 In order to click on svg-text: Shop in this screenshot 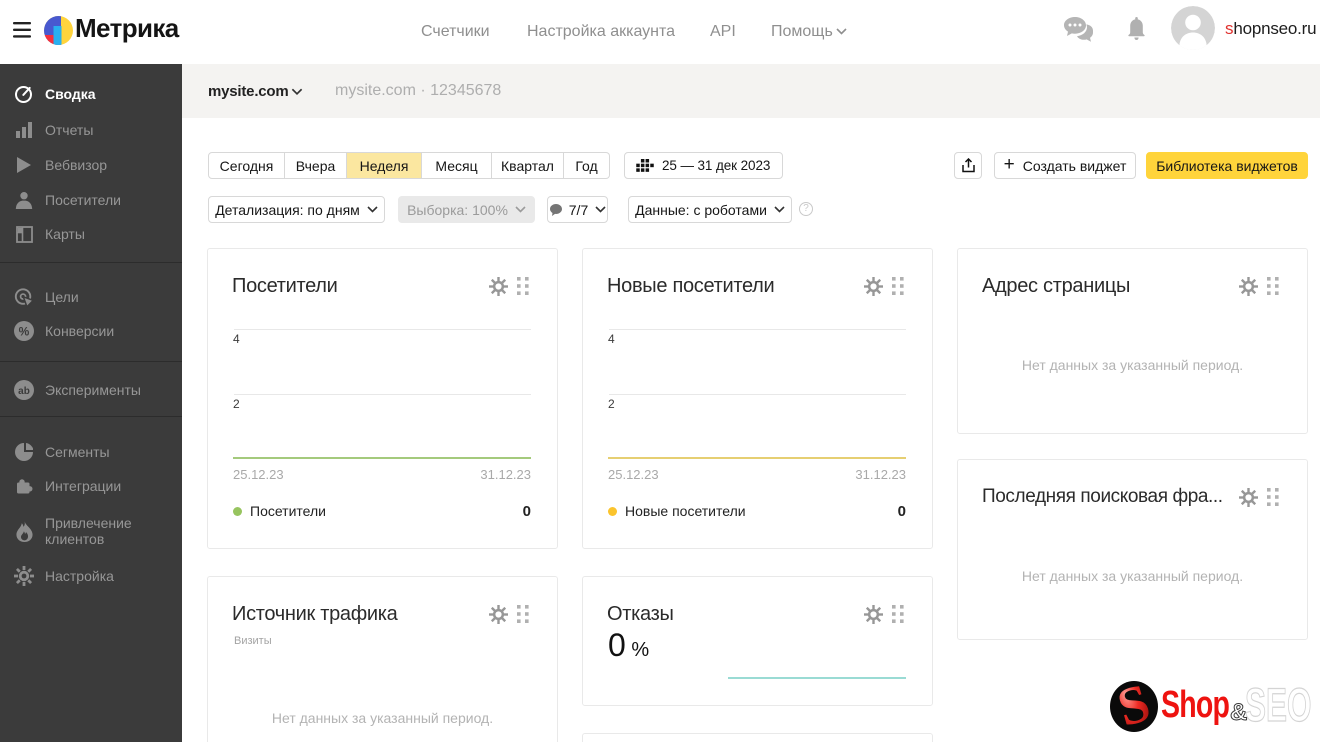, I will do `click(1195, 705)`.